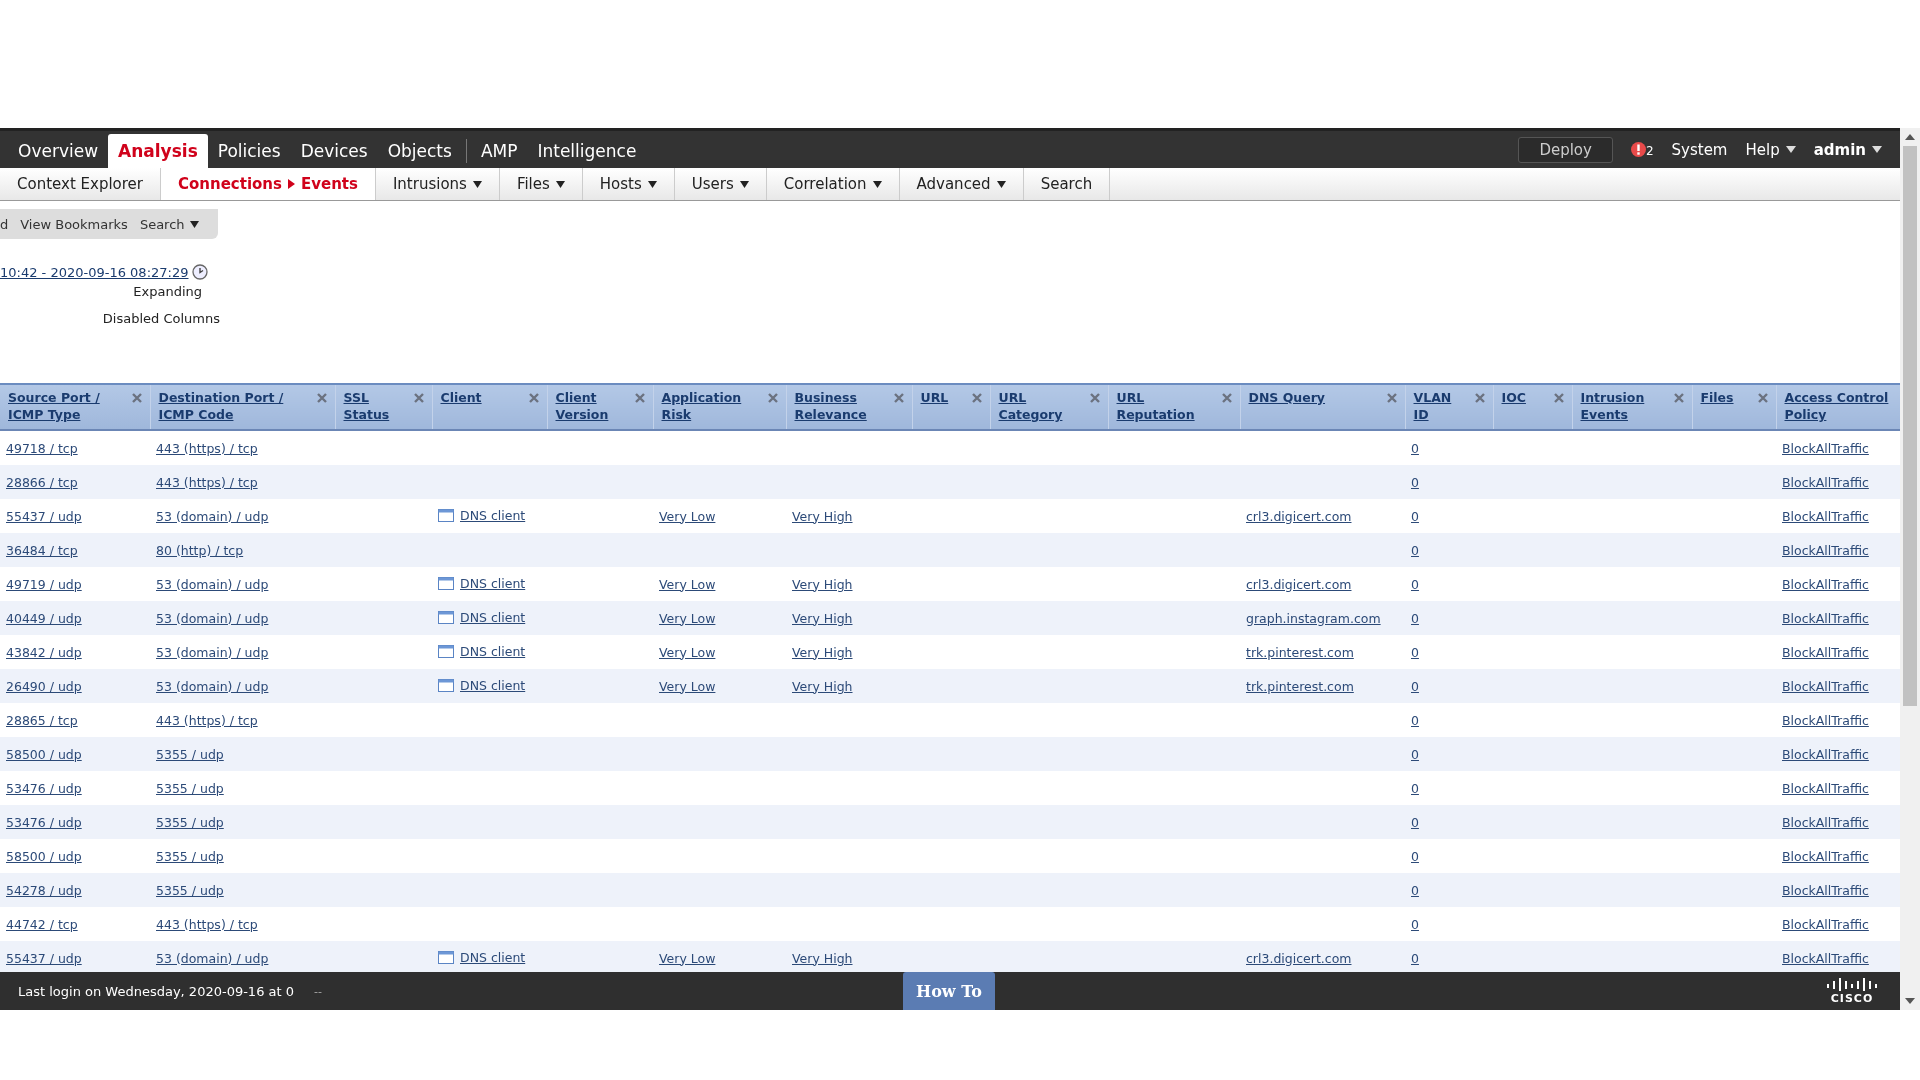 This screenshot has width=1920, height=1080. Describe the element at coordinates (1432, 406) in the screenshot. I see `column-header-link: VLAN ID` at that location.